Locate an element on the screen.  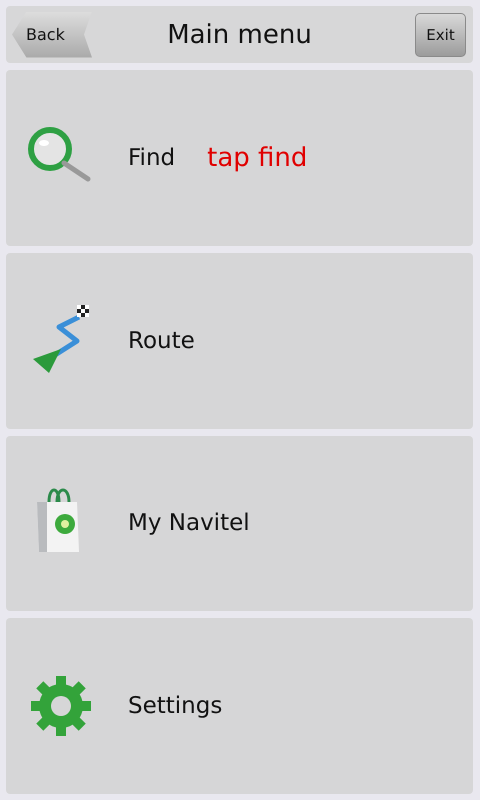
menu-item-label: Settings is located at coordinates (175, 706).